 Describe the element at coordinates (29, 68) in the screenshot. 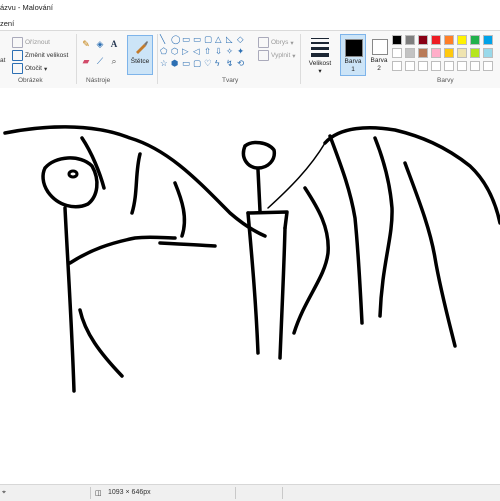

I see `rotate-button: Otočit ▾` at that location.